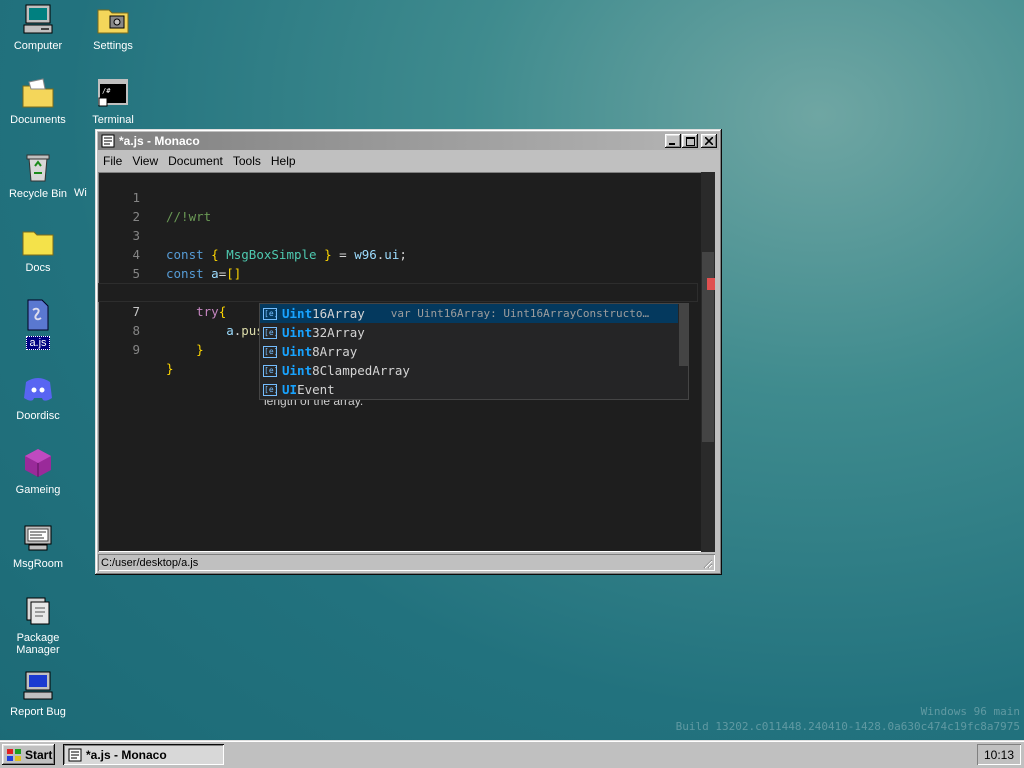 The image size is (1024, 768). What do you see at coordinates (39, 754) in the screenshot?
I see `start-label: Start` at bounding box center [39, 754].